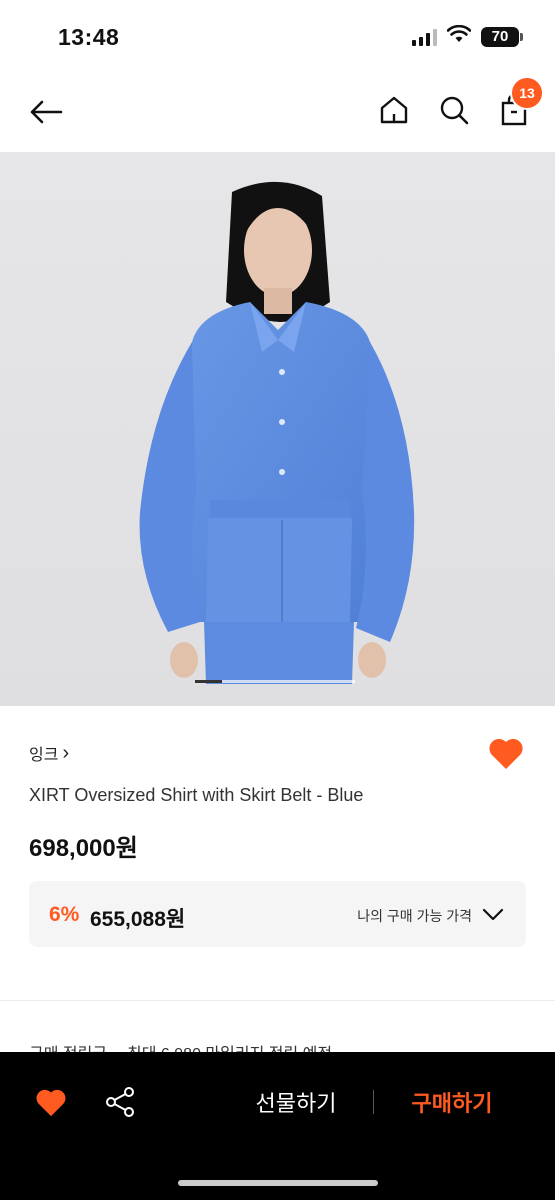 The image size is (555, 1200). I want to click on status-time: 13:48, so click(89, 37).